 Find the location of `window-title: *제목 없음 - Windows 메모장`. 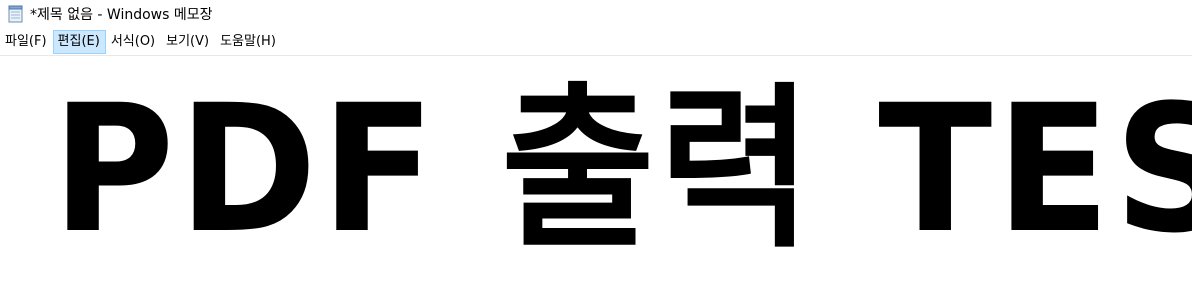

window-title: *제목 없음 - Windows 메모장 is located at coordinates (121, 15).